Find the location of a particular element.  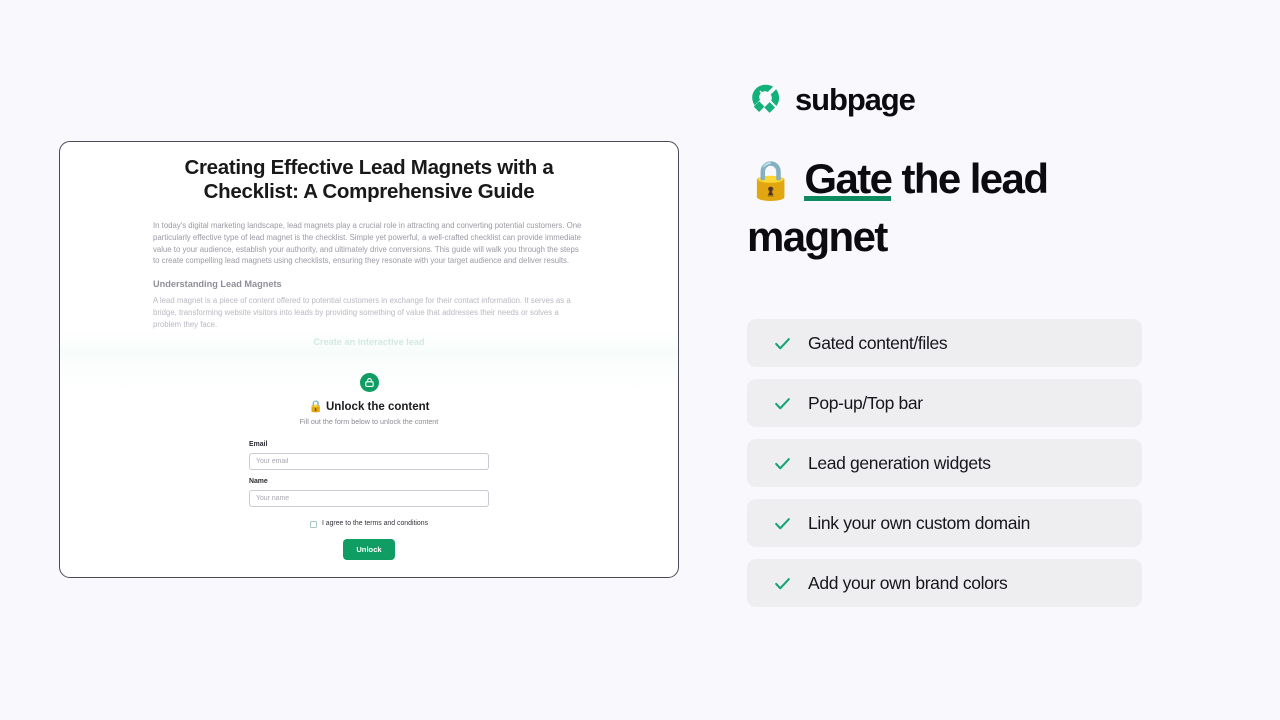

feature-label: Pop-up/Top bar is located at coordinates (865, 402).